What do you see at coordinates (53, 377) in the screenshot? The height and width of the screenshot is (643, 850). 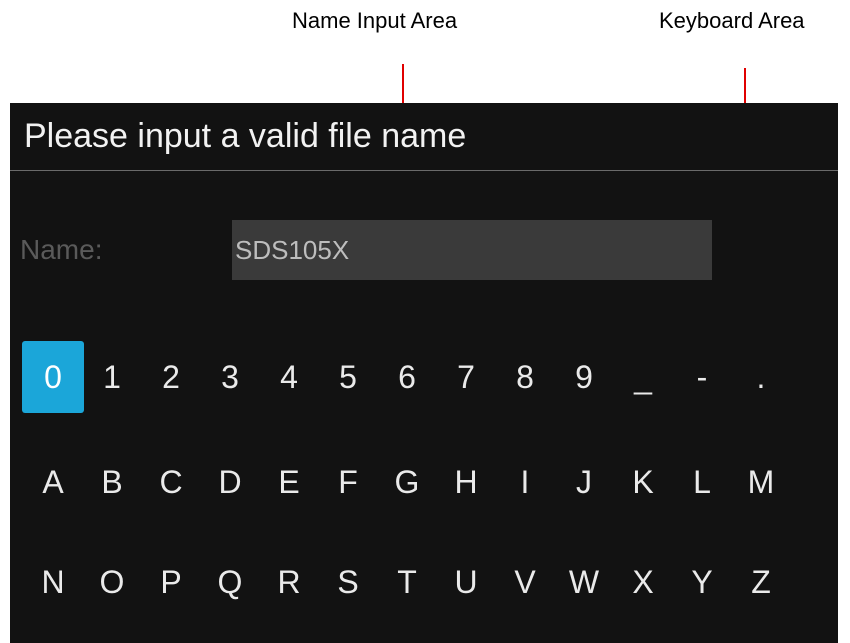 I see `key-0: 0` at bounding box center [53, 377].